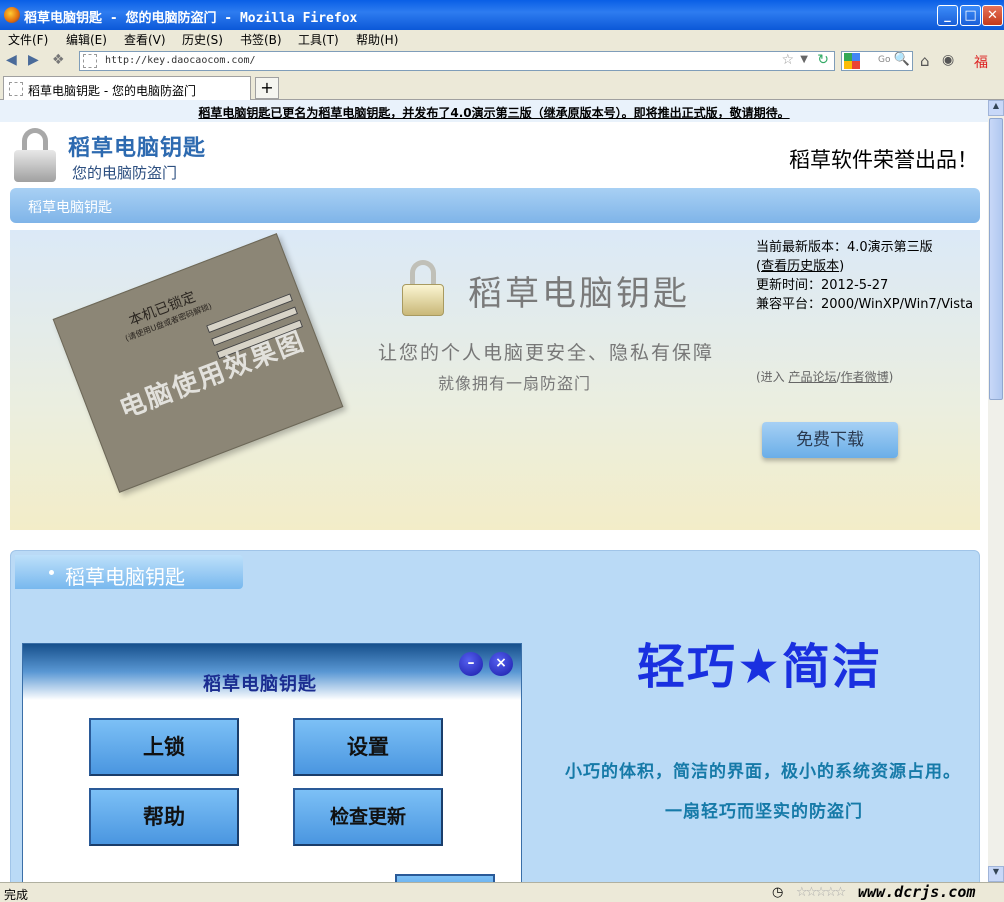 The height and width of the screenshot is (902, 1004). Describe the element at coordinates (844, 247) in the screenshot. I see `version-text: 当前最新版本：4.0演示第三版` at that location.